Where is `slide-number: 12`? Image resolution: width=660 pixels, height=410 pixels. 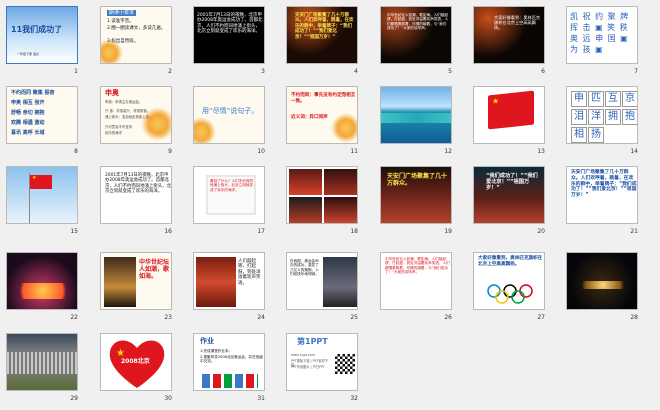 slide-number: 12 is located at coordinates (448, 151).